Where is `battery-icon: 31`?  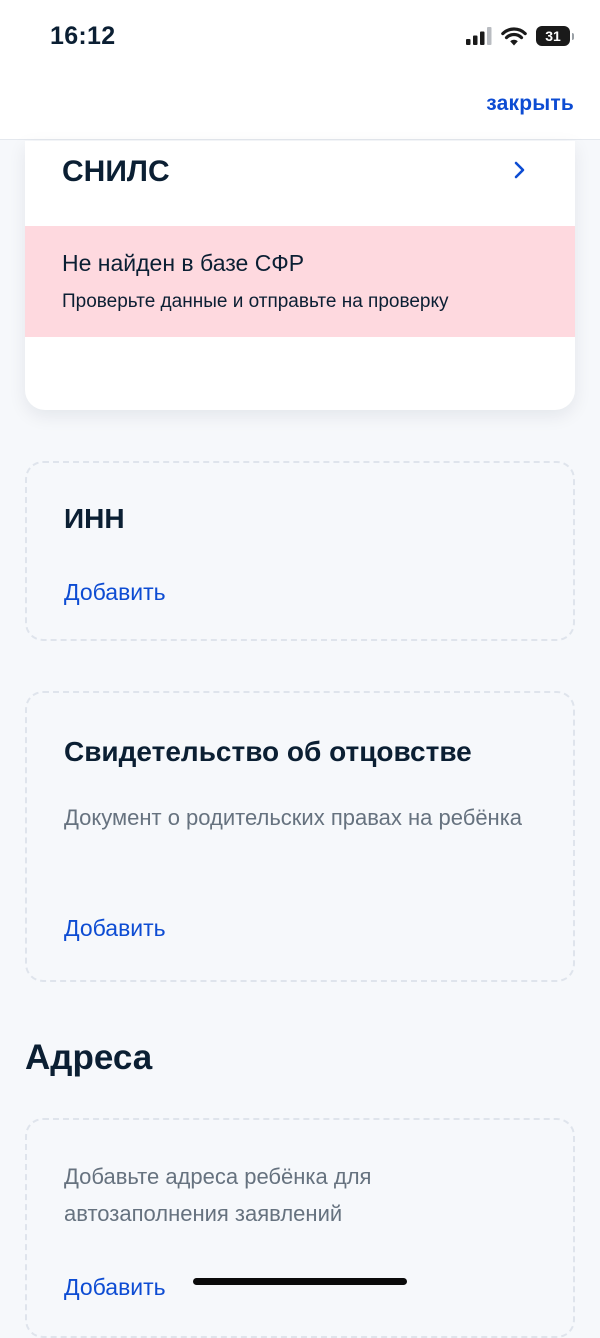 battery-icon: 31 is located at coordinates (555, 36).